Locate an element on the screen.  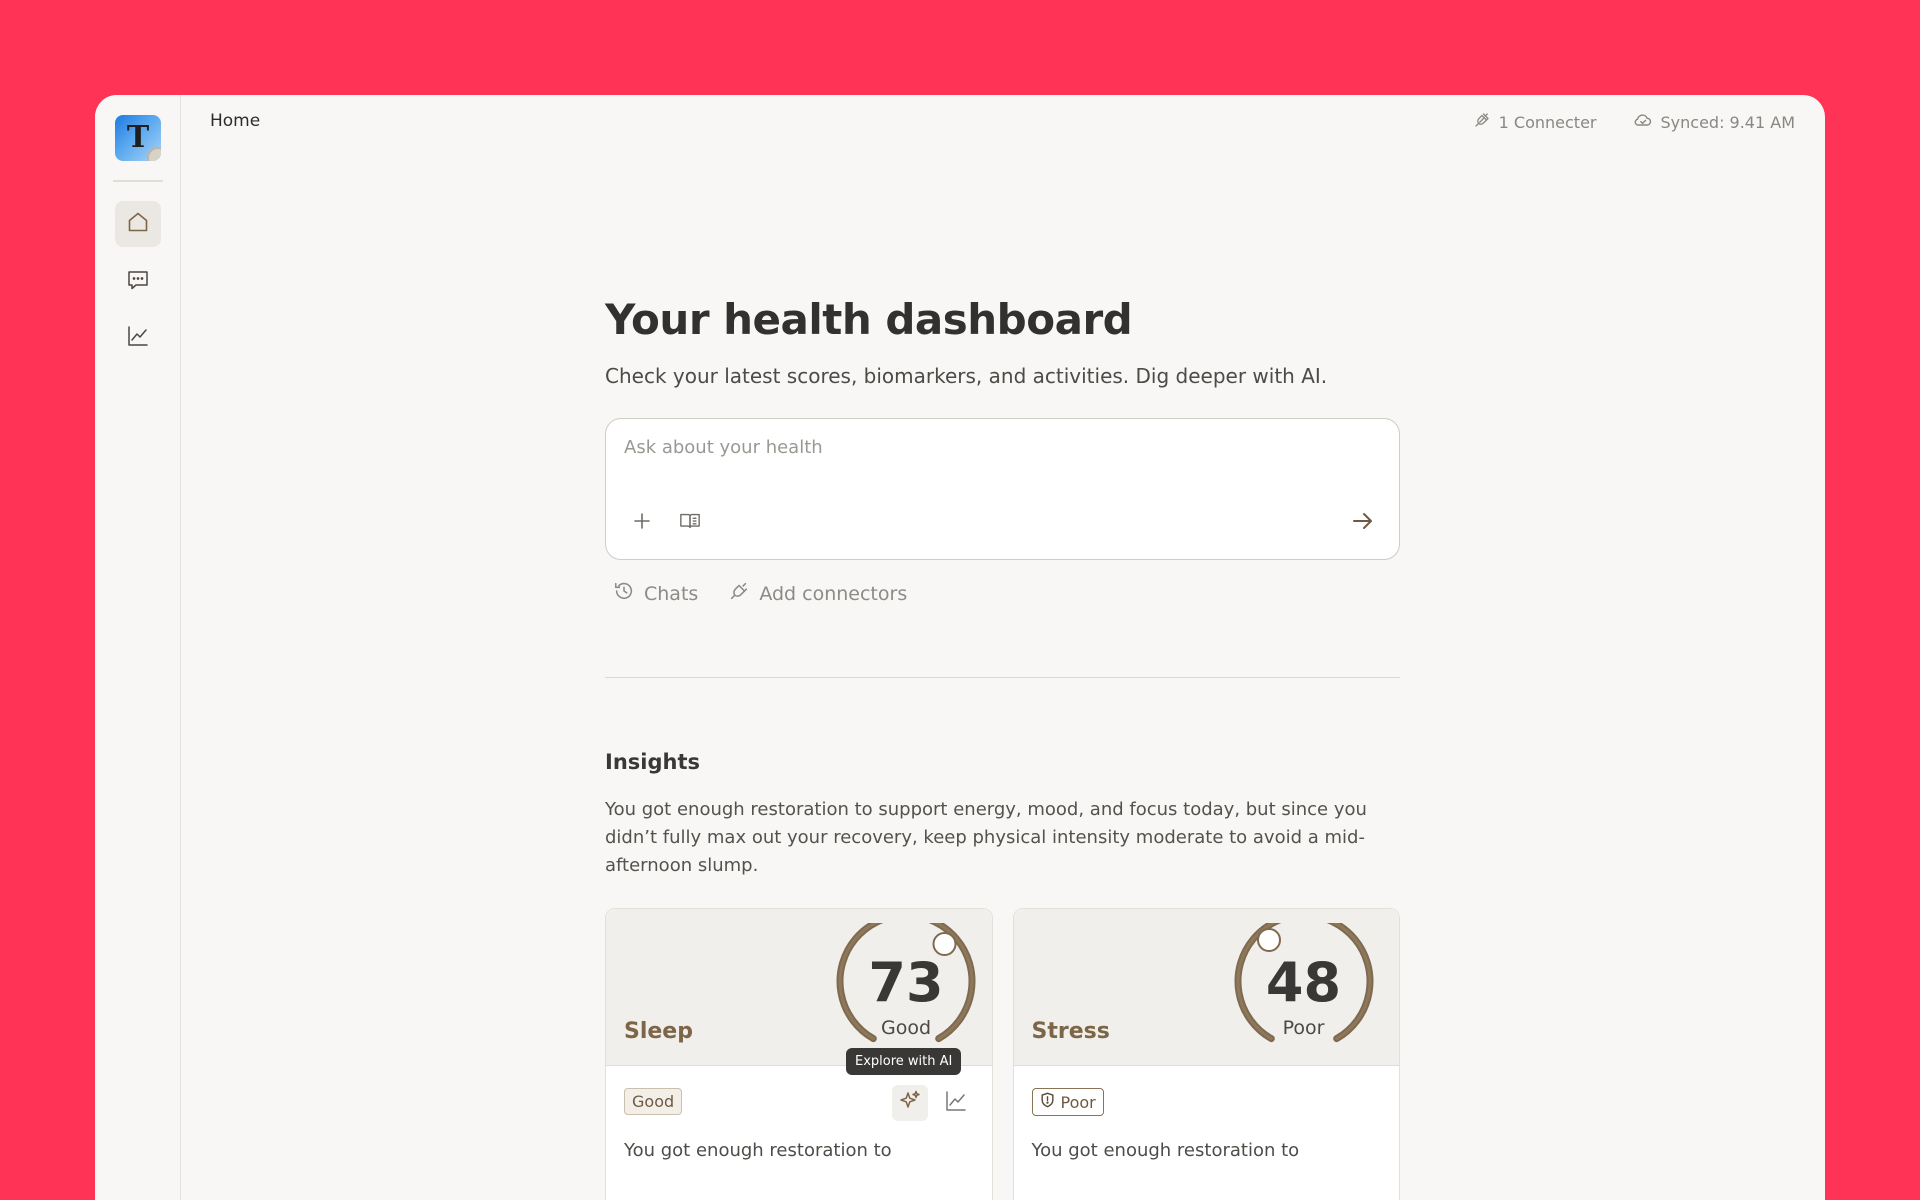
explore-ai-tooltip: Explore with AI is located at coordinates (904, 1061).